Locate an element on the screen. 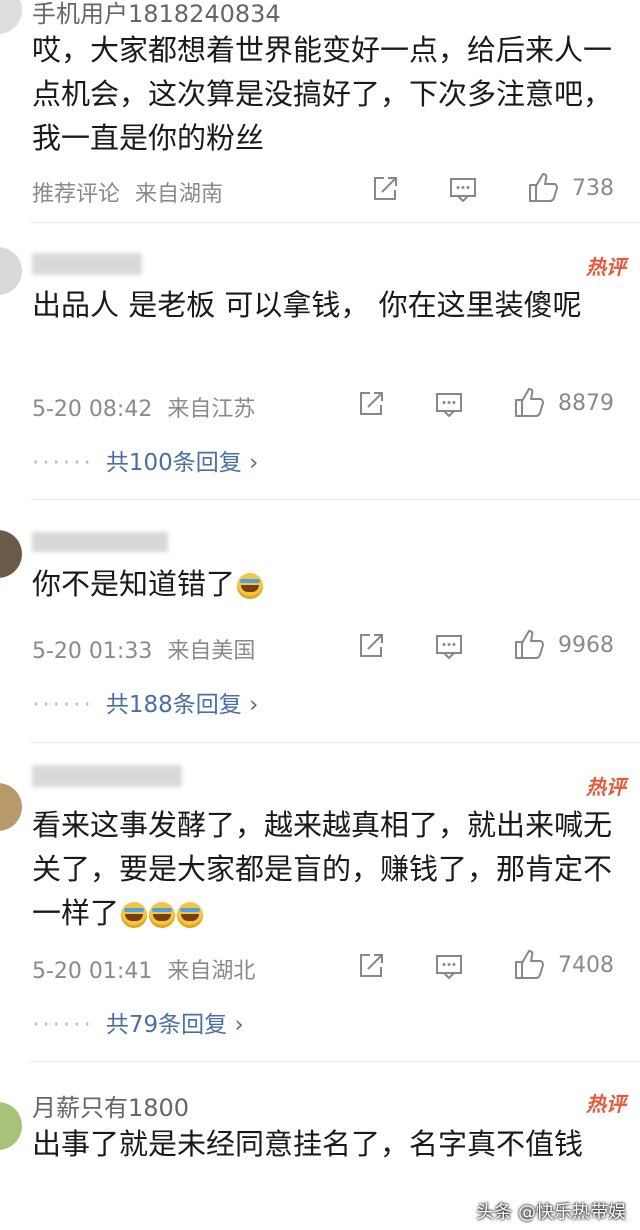 The height and width of the screenshot is (1230, 640). view-replies-link: ······ 共79条回复 › is located at coordinates (138, 1022).